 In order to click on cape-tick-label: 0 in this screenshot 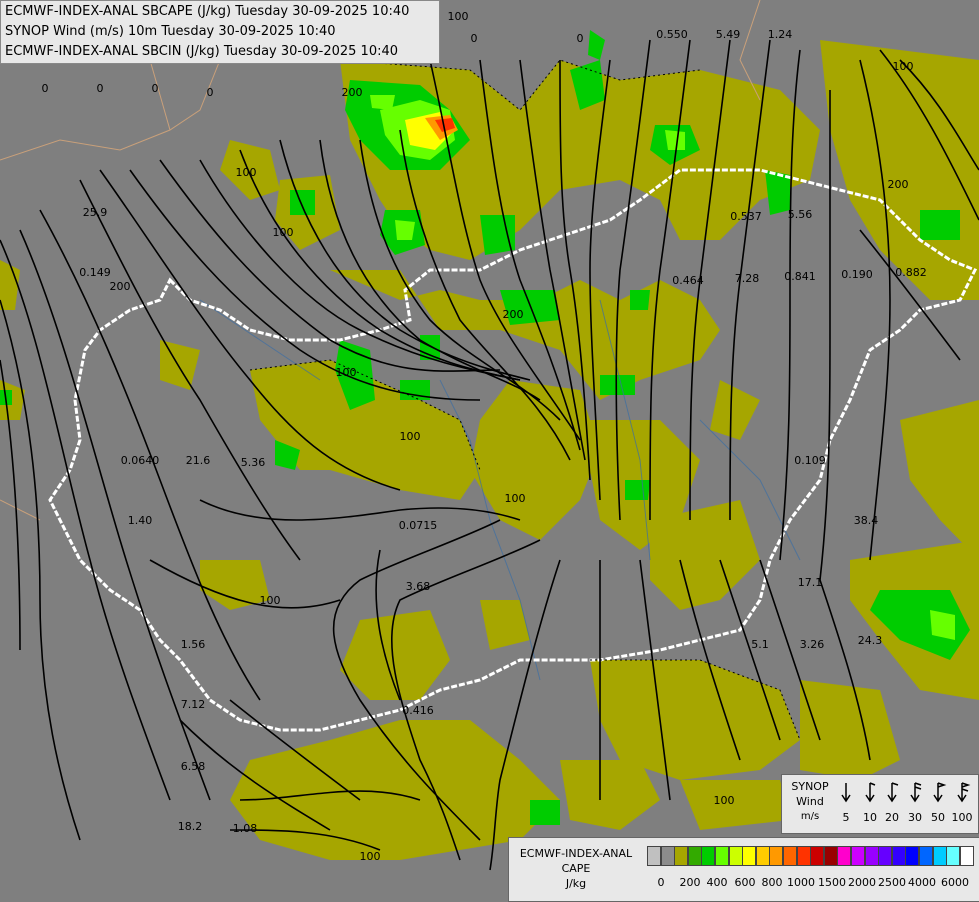, I will do `click(661, 882)`.